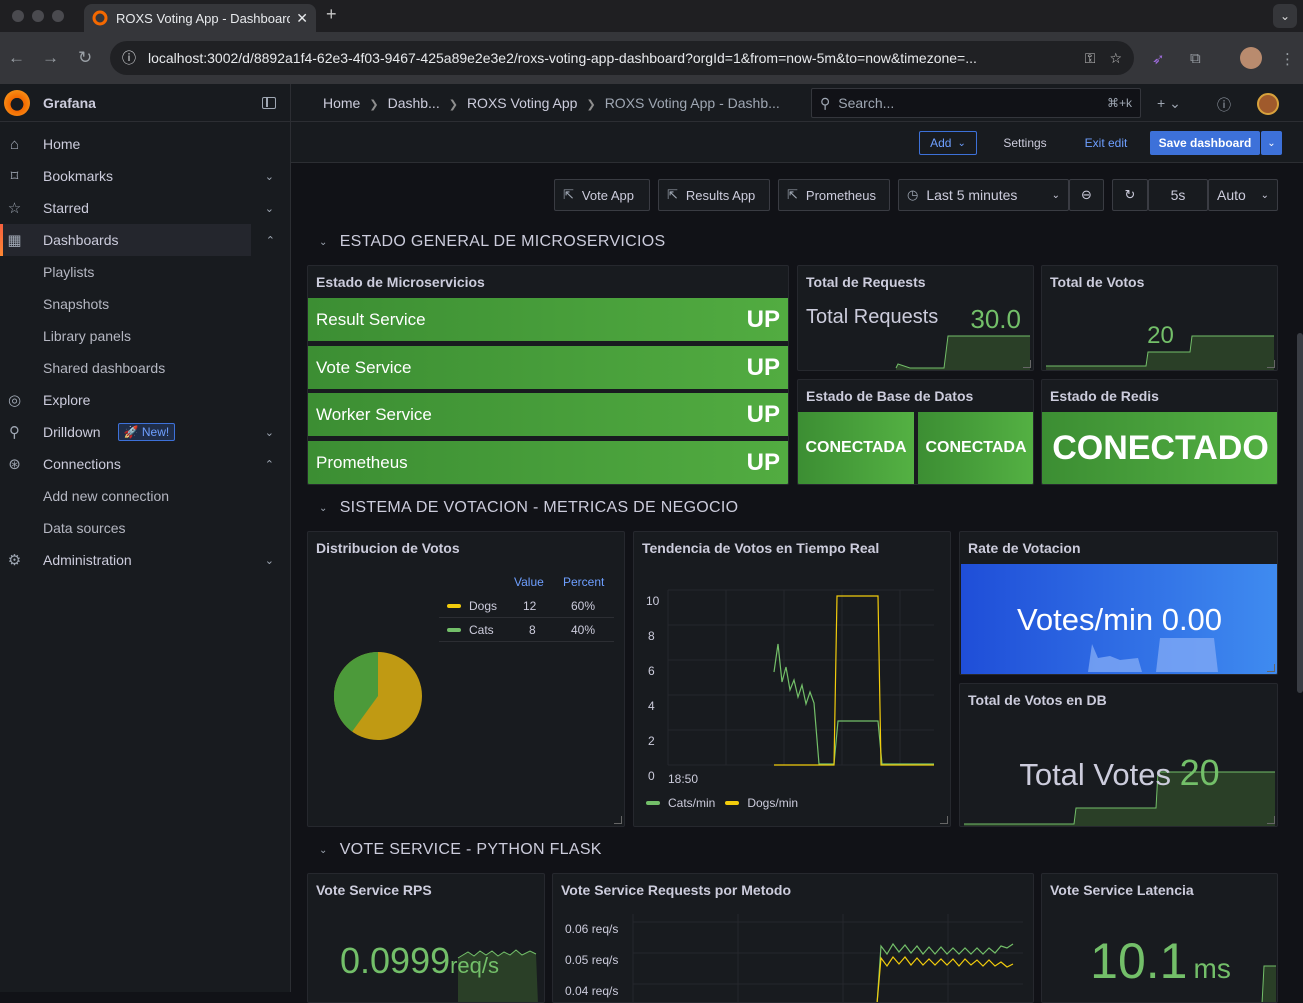 Image resolution: width=1303 pixels, height=1003 pixels. What do you see at coordinates (1285, 16) in the screenshot?
I see `tab-search-button: ⌄` at bounding box center [1285, 16].